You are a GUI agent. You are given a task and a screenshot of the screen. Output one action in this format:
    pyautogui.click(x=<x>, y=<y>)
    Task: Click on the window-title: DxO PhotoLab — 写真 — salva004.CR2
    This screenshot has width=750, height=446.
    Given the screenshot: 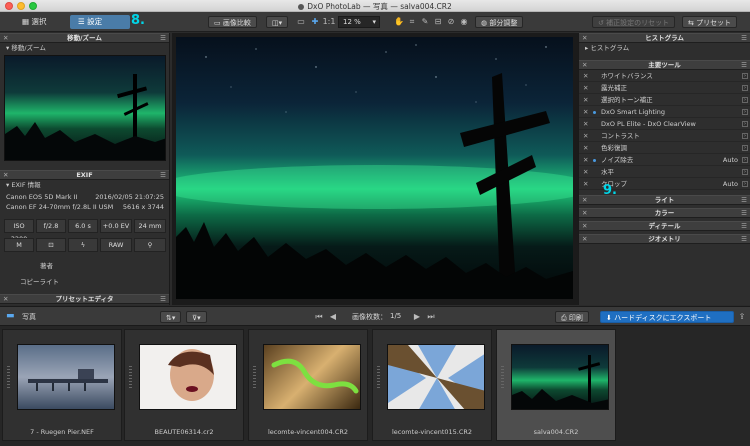 What is the action you would take?
    pyautogui.click(x=375, y=6)
    